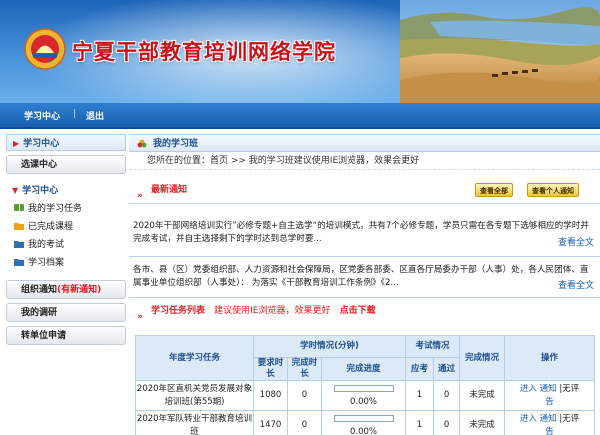 This screenshot has height=435, width=600. I want to click on task-list-header: » 学习任务列表 建议使用IE浏览器，效果更好 点击下载, so click(364, 311).